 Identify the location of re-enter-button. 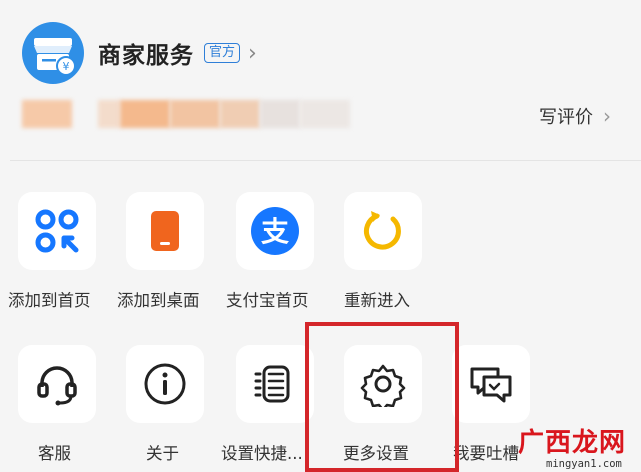
(383, 231).